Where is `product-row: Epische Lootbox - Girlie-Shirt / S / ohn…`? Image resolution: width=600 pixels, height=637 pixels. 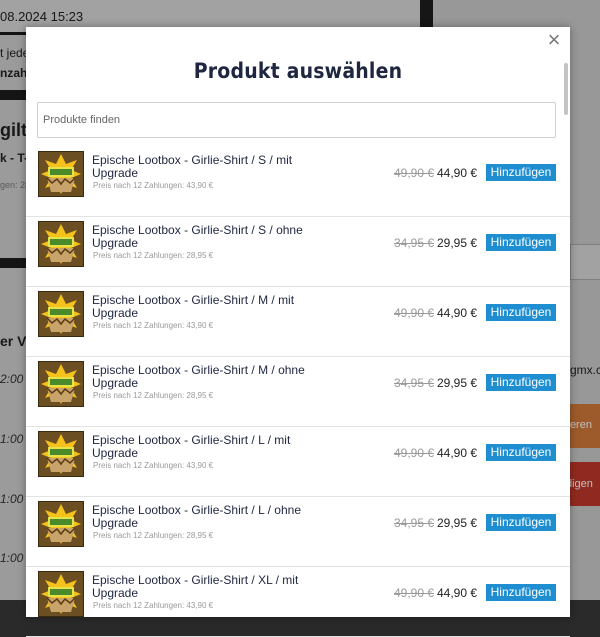 product-row: Epische Lootbox - Girlie-Shirt / S / ohn… is located at coordinates (298, 252).